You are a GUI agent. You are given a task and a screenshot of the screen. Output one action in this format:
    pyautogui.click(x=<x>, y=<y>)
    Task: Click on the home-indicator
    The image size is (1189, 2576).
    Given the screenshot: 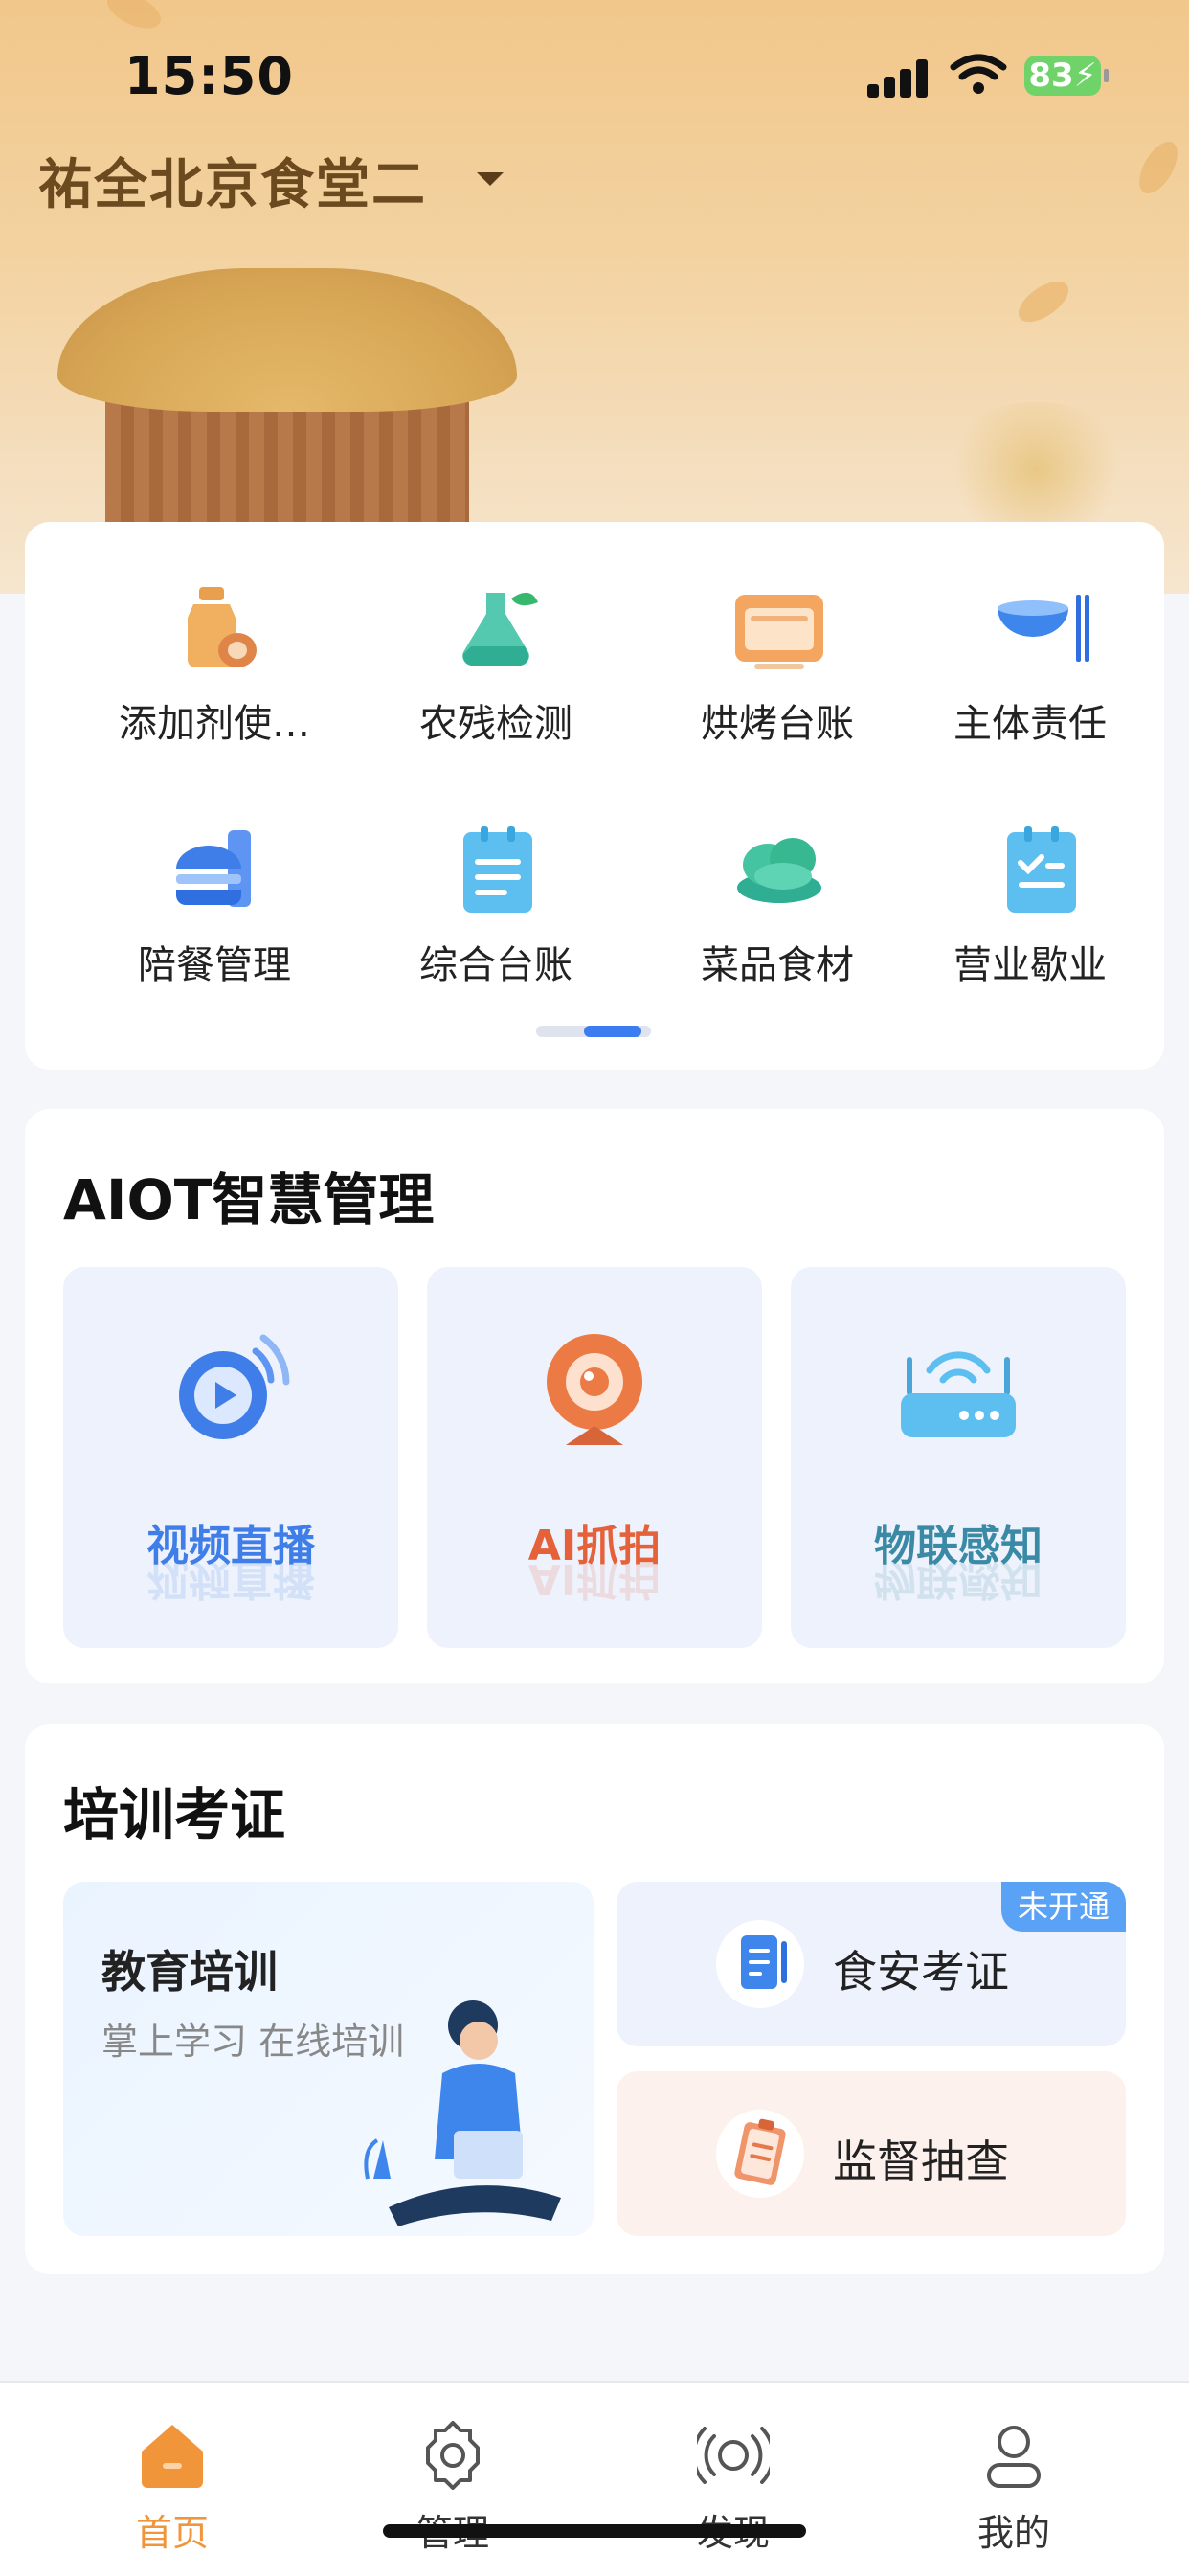 What is the action you would take?
    pyautogui.click(x=594, y=2531)
    